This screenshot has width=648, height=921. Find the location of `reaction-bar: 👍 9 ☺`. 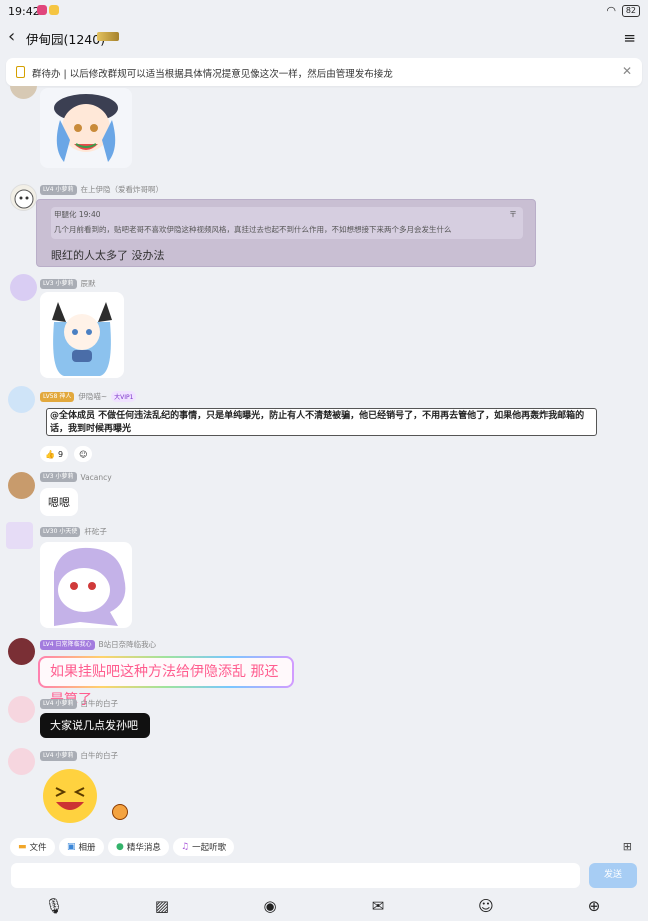

reaction-bar: 👍 9 ☺ is located at coordinates (66, 454).